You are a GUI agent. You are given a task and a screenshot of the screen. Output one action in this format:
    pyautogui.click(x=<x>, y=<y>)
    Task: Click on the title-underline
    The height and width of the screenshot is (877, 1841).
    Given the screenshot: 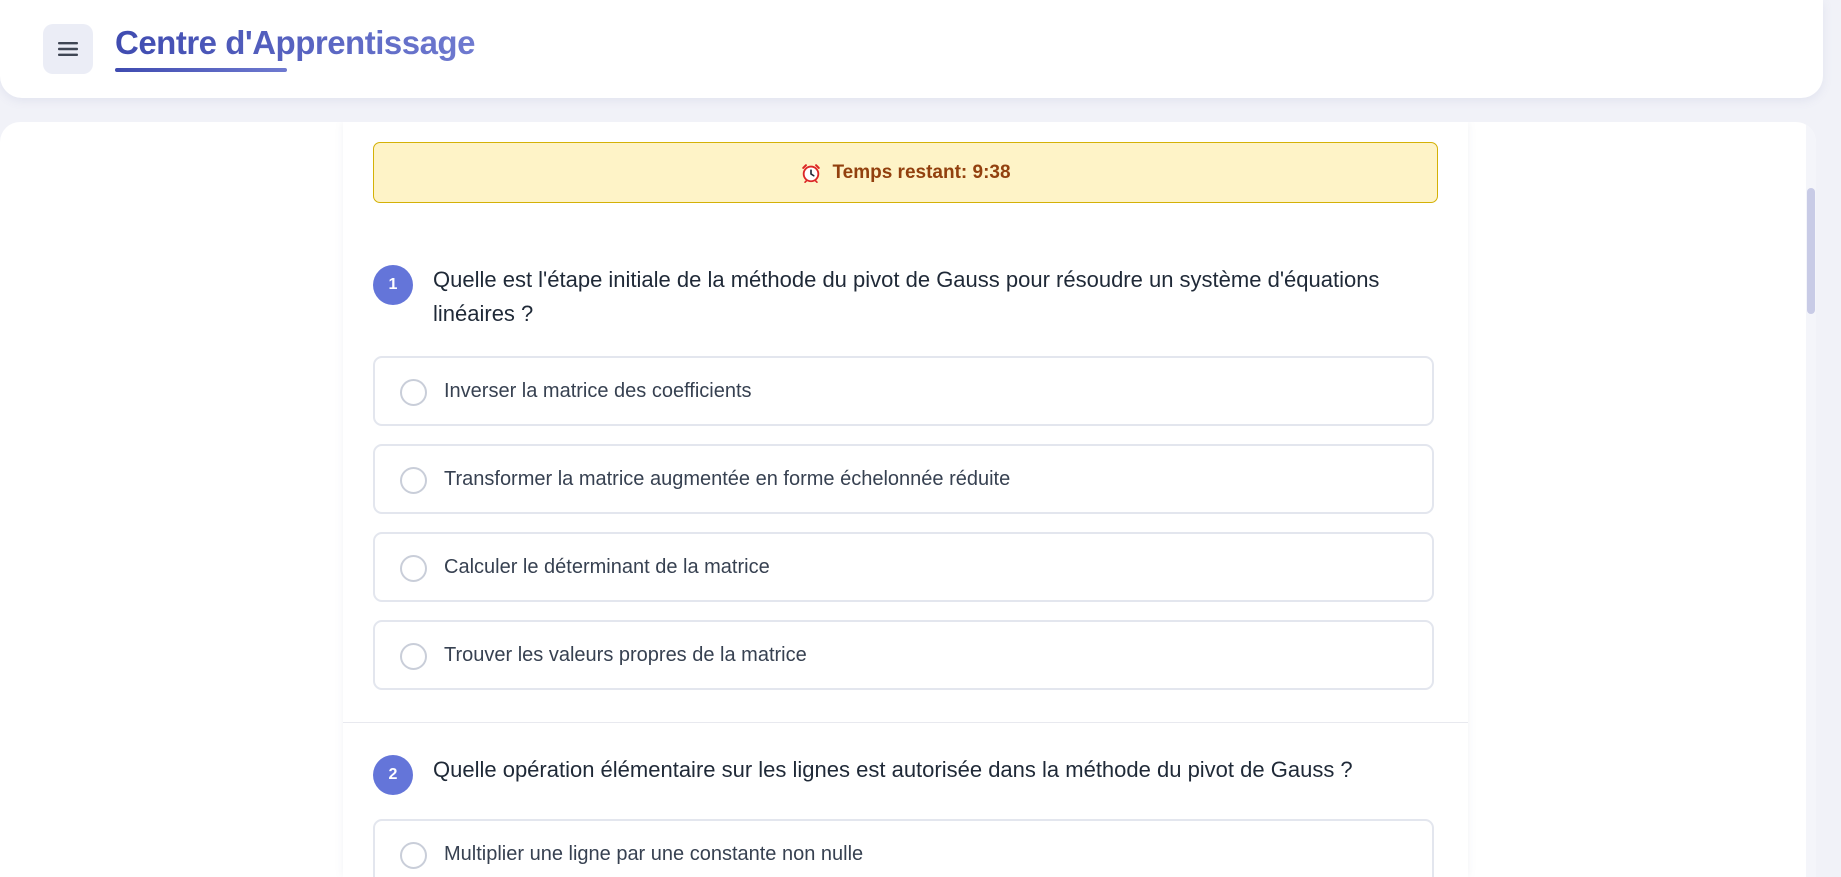 What is the action you would take?
    pyautogui.click(x=201, y=70)
    